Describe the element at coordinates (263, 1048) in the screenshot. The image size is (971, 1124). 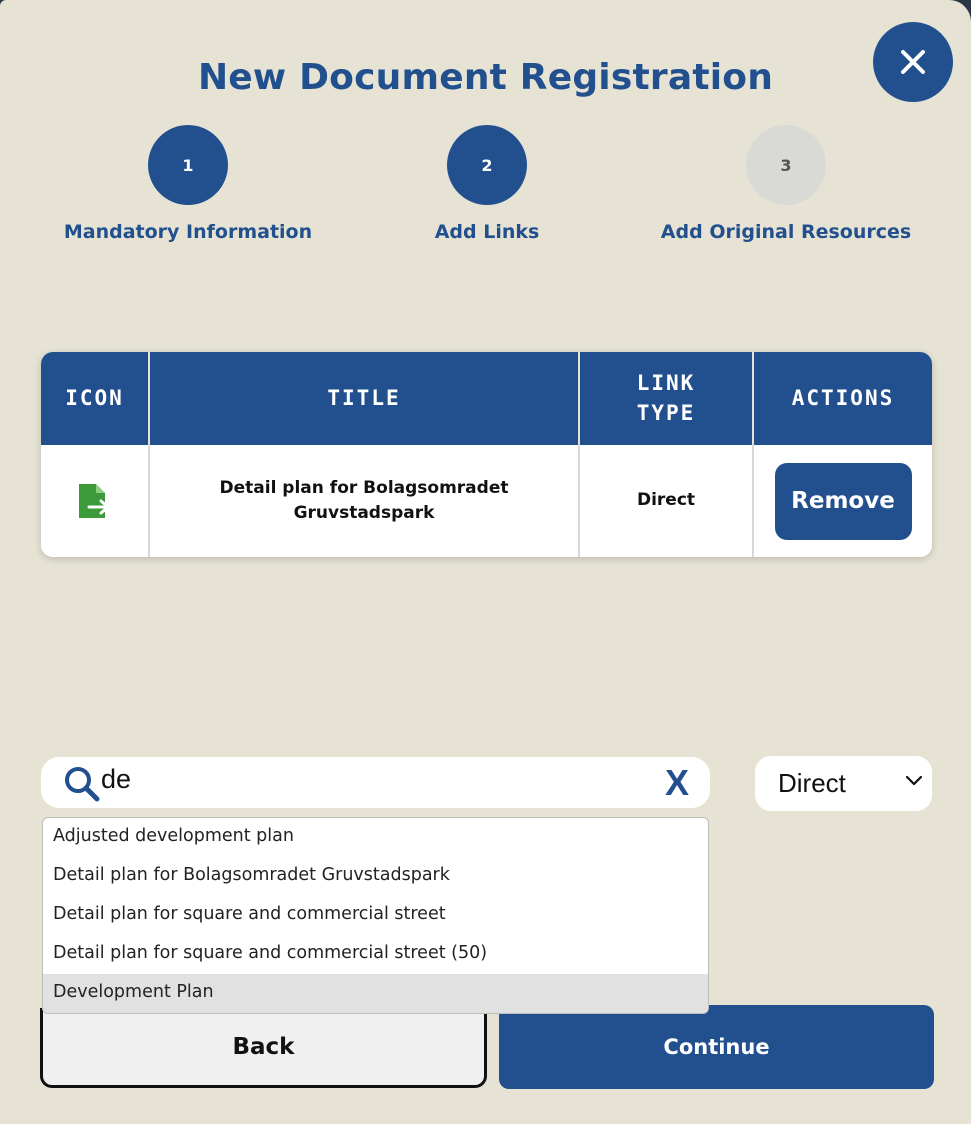
I see `back-button: Back` at that location.